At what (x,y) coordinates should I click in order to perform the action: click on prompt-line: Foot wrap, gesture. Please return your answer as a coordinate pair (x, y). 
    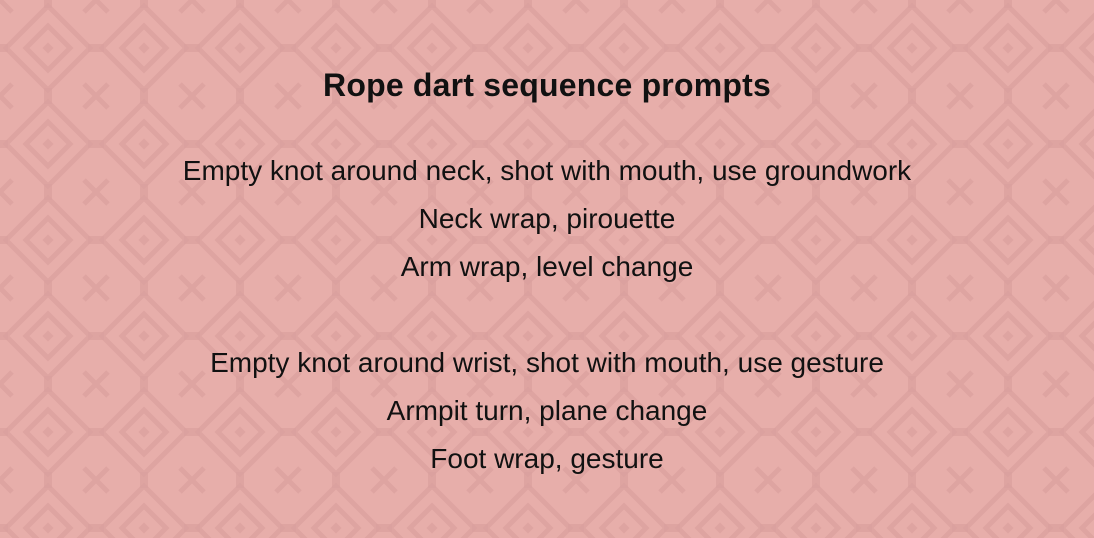
    Looking at the image, I should click on (547, 458).